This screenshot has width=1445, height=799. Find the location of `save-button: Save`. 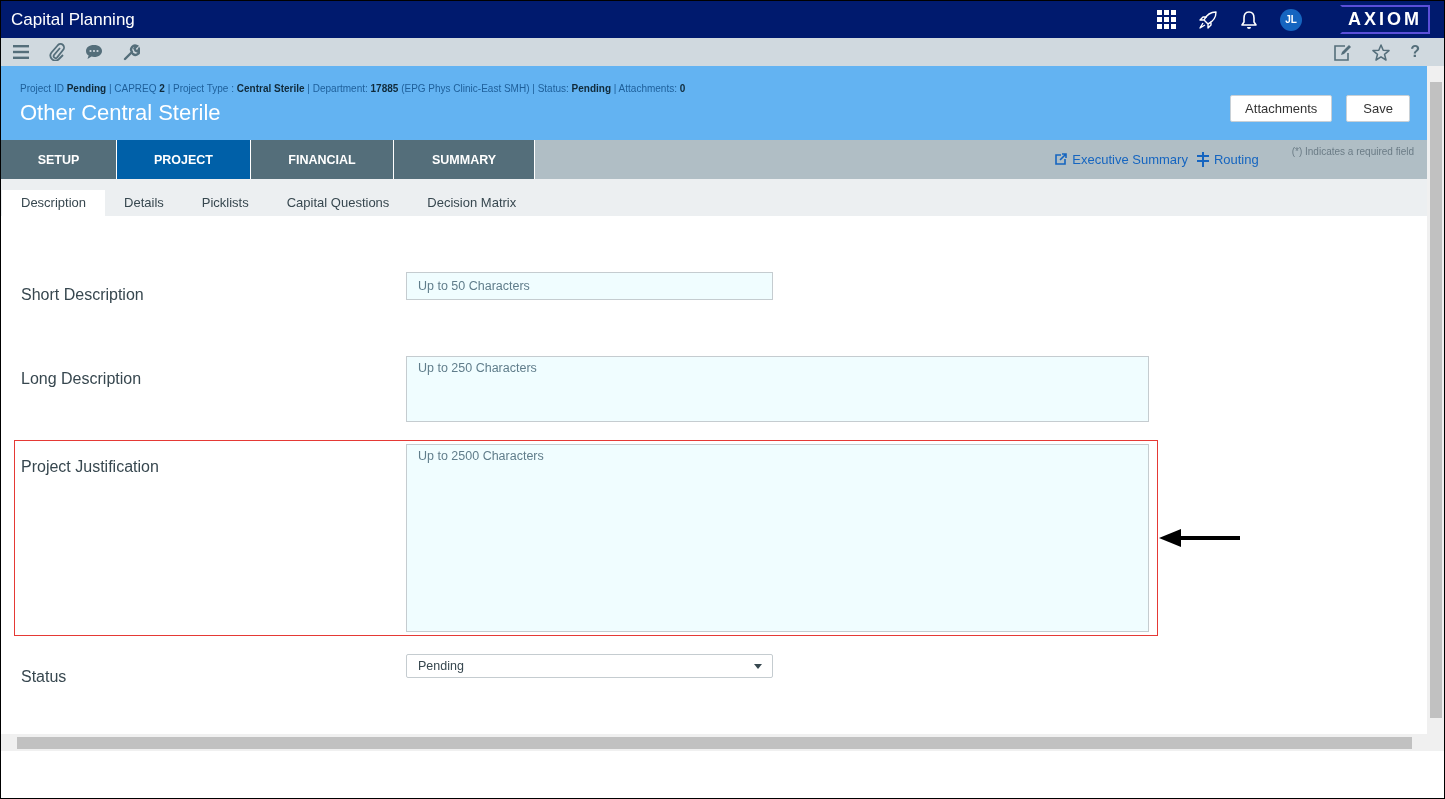

save-button: Save is located at coordinates (1378, 108).